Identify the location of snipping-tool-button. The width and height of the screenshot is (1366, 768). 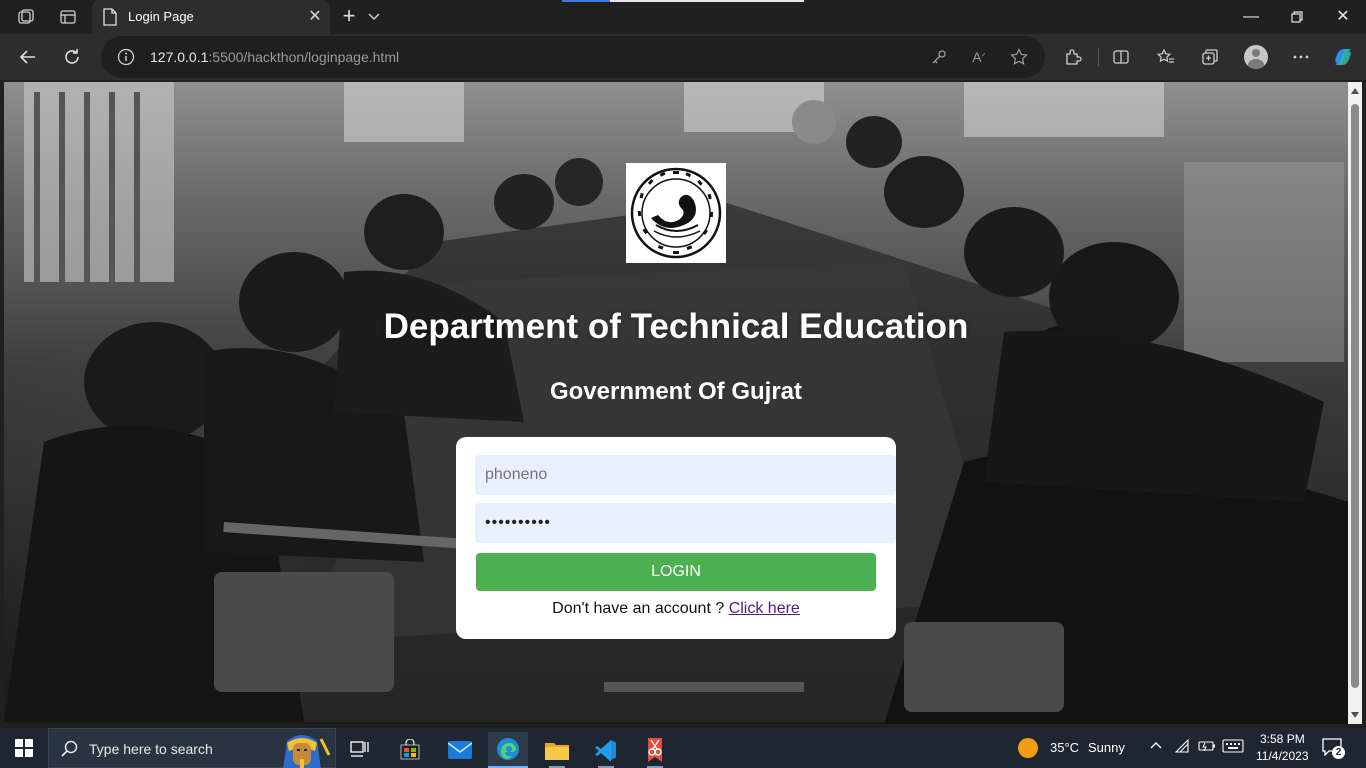
(655, 750).